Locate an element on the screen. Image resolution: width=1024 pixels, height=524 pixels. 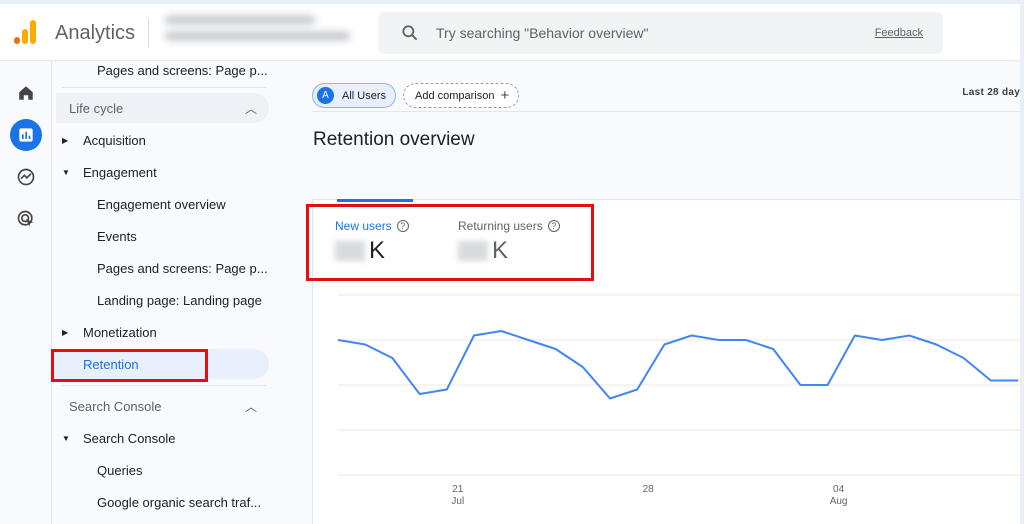
x-tick-label: 28 is located at coordinates (649, 489).